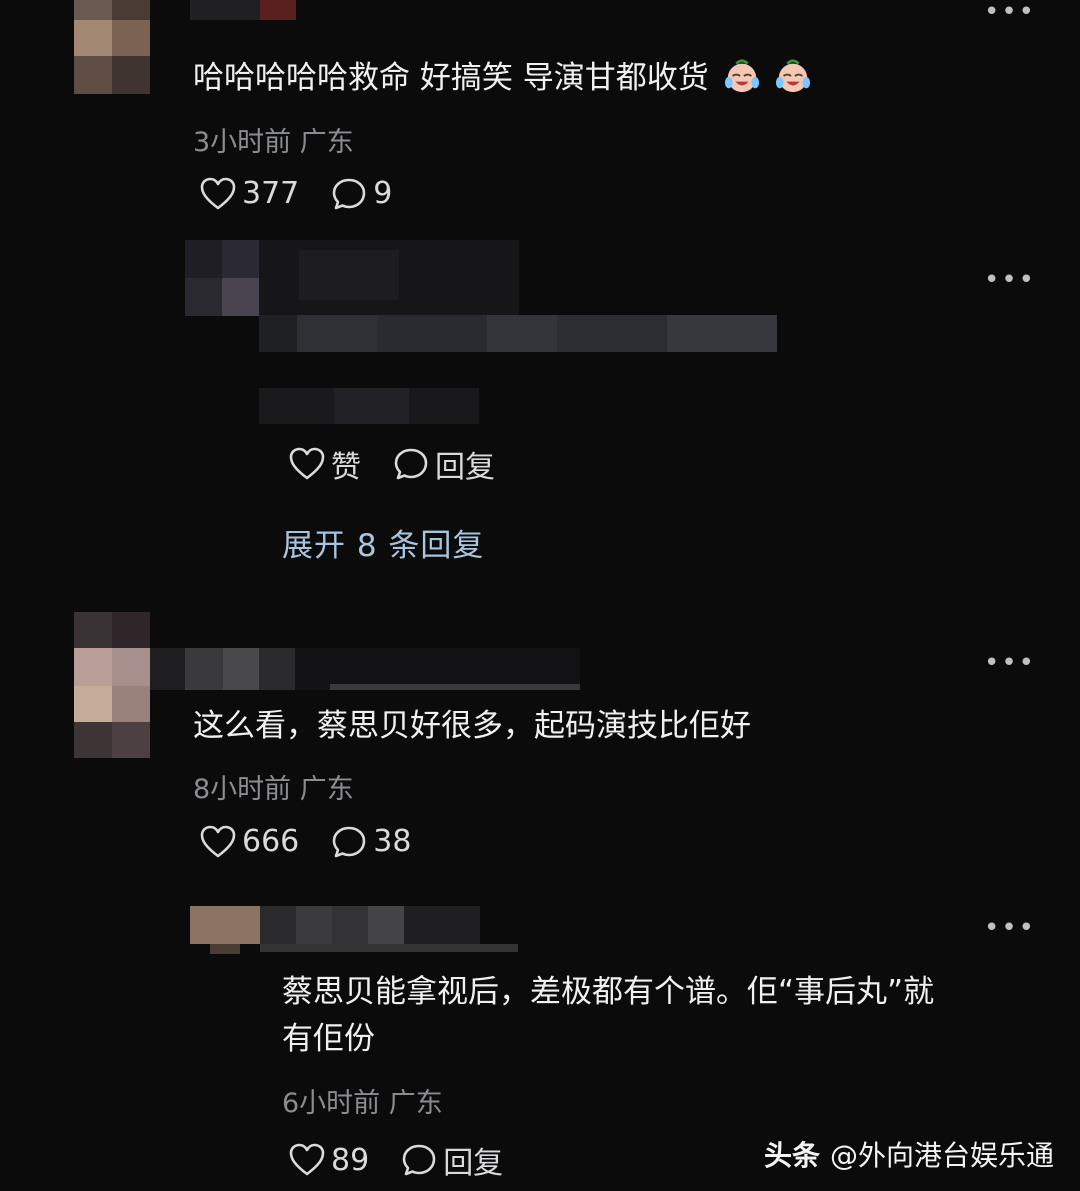  I want to click on like-button: 377, so click(249, 193).